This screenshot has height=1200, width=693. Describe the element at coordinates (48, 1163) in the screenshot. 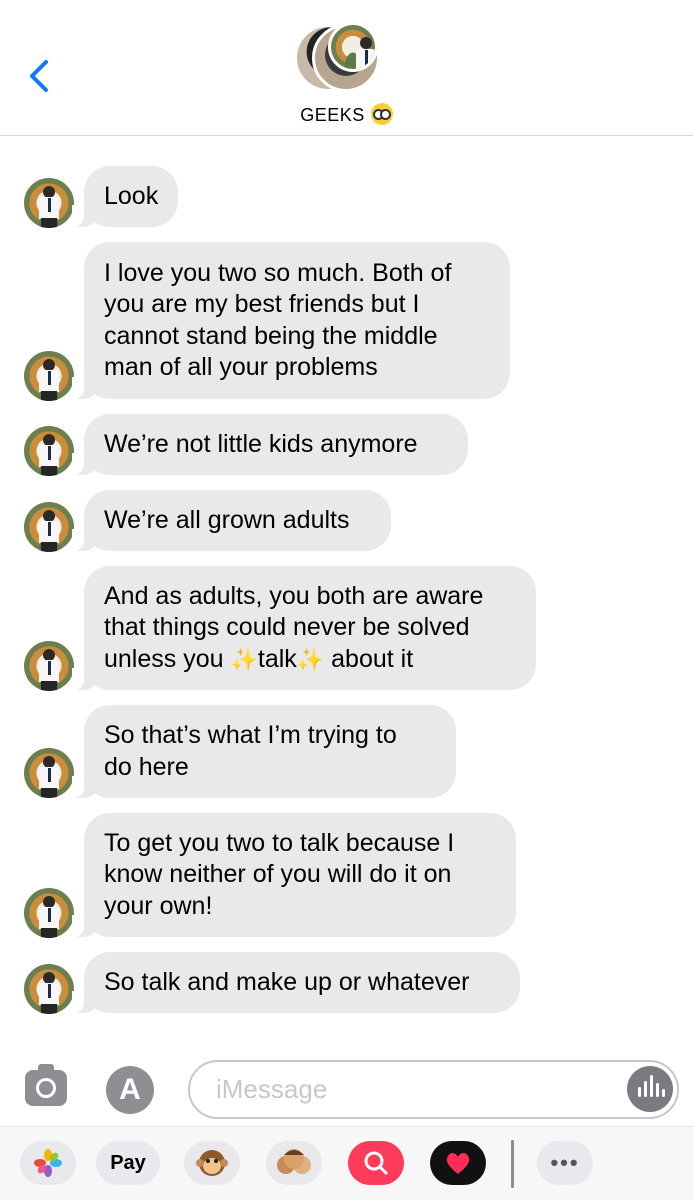

I see `photos-app-icon` at that location.